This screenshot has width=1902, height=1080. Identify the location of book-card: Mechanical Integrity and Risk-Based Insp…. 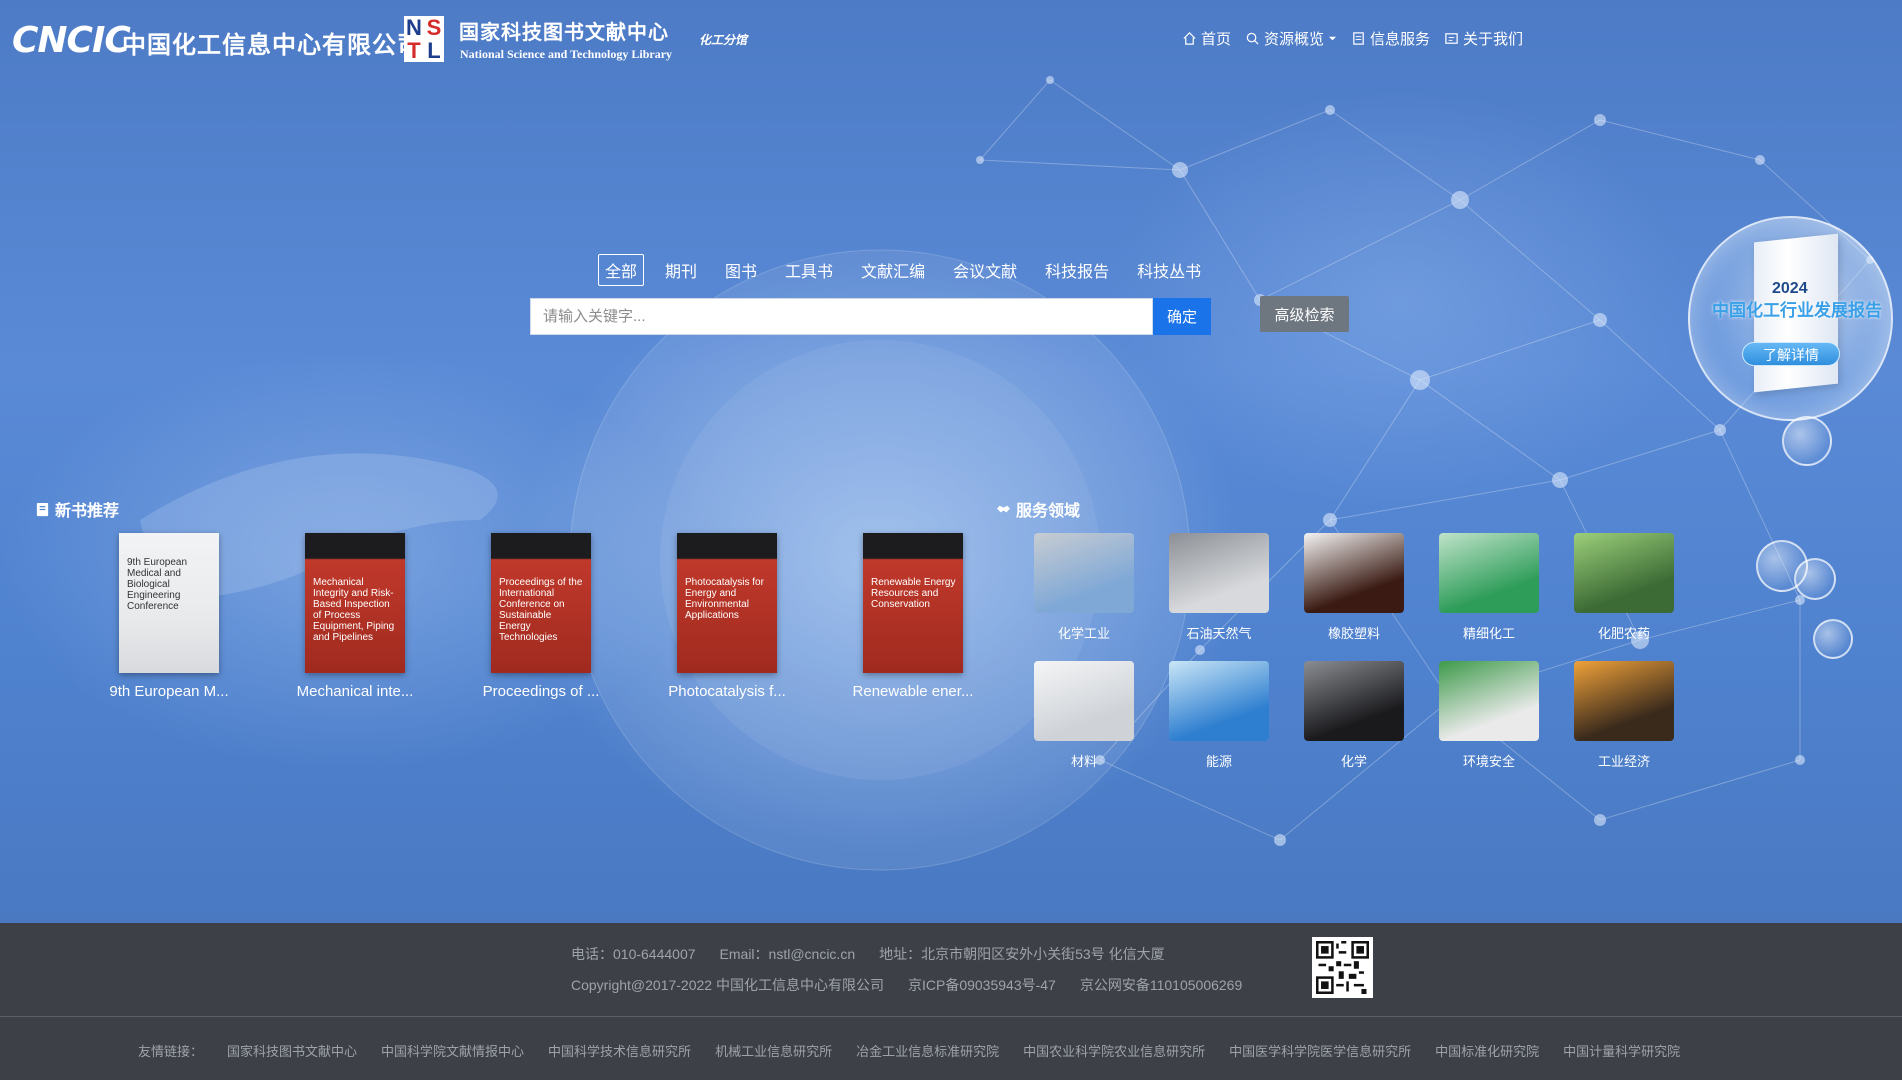
(355, 616).